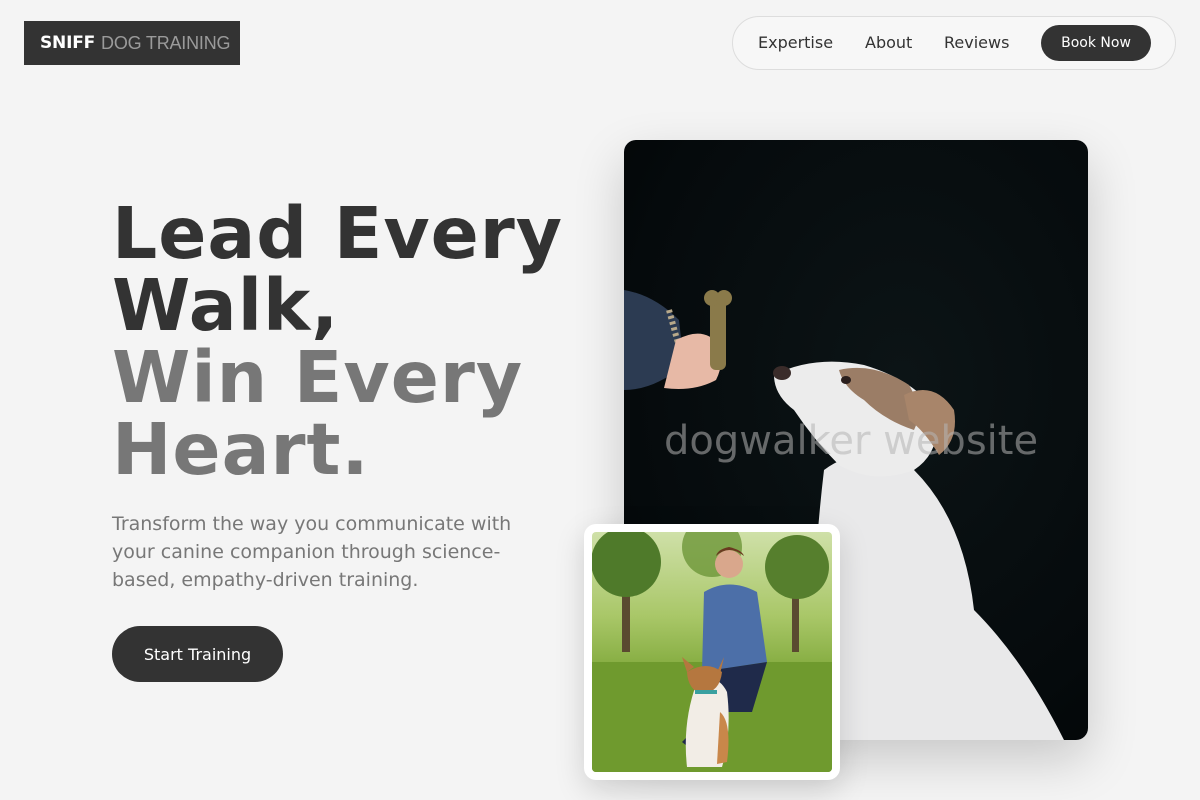 This screenshot has width=1200, height=800. Describe the element at coordinates (241, 449) in the screenshot. I see `headline-line-4: Heart.` at that location.